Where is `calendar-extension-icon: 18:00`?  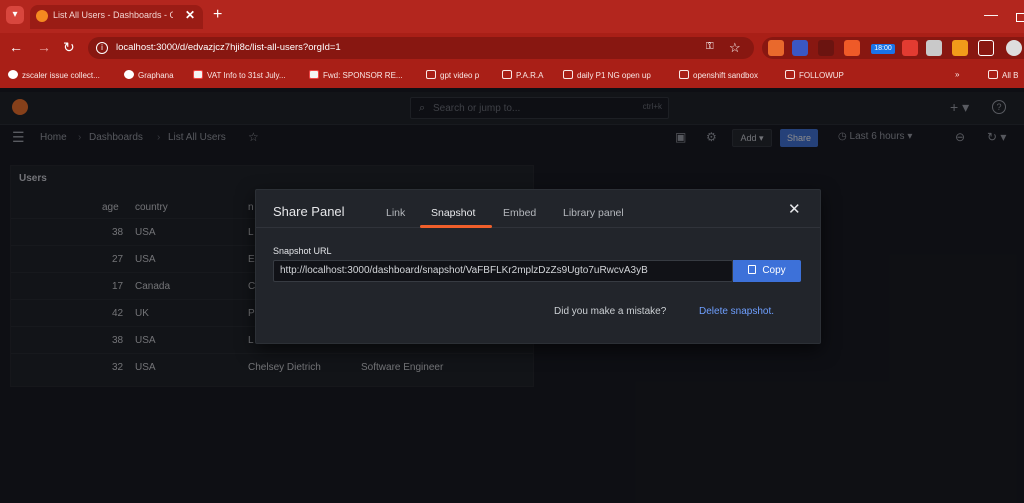 calendar-extension-icon: 18:00 is located at coordinates (883, 49).